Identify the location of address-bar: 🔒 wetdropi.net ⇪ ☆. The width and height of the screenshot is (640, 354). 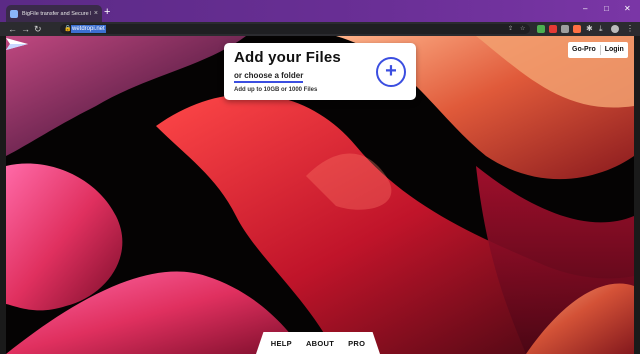
(295, 29).